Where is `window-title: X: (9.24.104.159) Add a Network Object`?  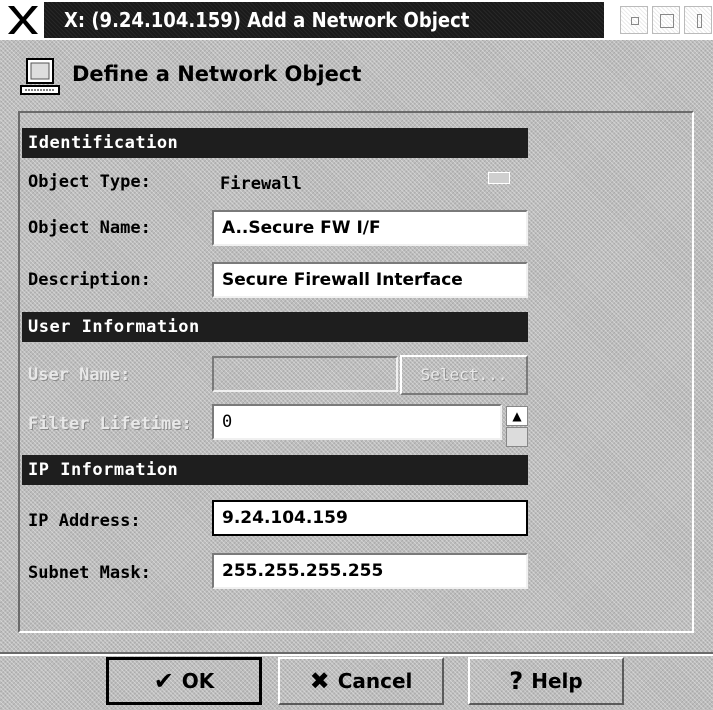 window-title: X: (9.24.104.159) Add a Network Object is located at coordinates (267, 20).